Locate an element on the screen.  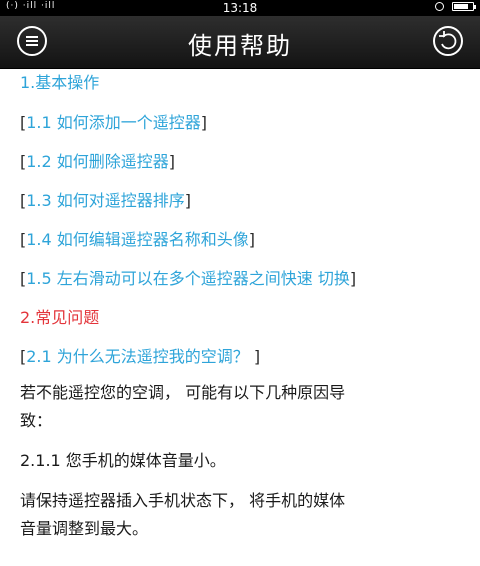
status-right is located at coordinates (455, 6).